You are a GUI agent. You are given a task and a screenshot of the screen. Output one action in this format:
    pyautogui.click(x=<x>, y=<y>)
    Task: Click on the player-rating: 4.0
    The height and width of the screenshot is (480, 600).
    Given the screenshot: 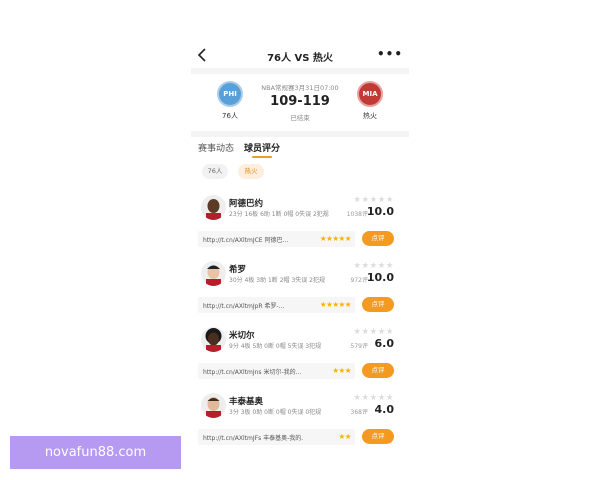 What is the action you would take?
    pyautogui.click(x=384, y=409)
    